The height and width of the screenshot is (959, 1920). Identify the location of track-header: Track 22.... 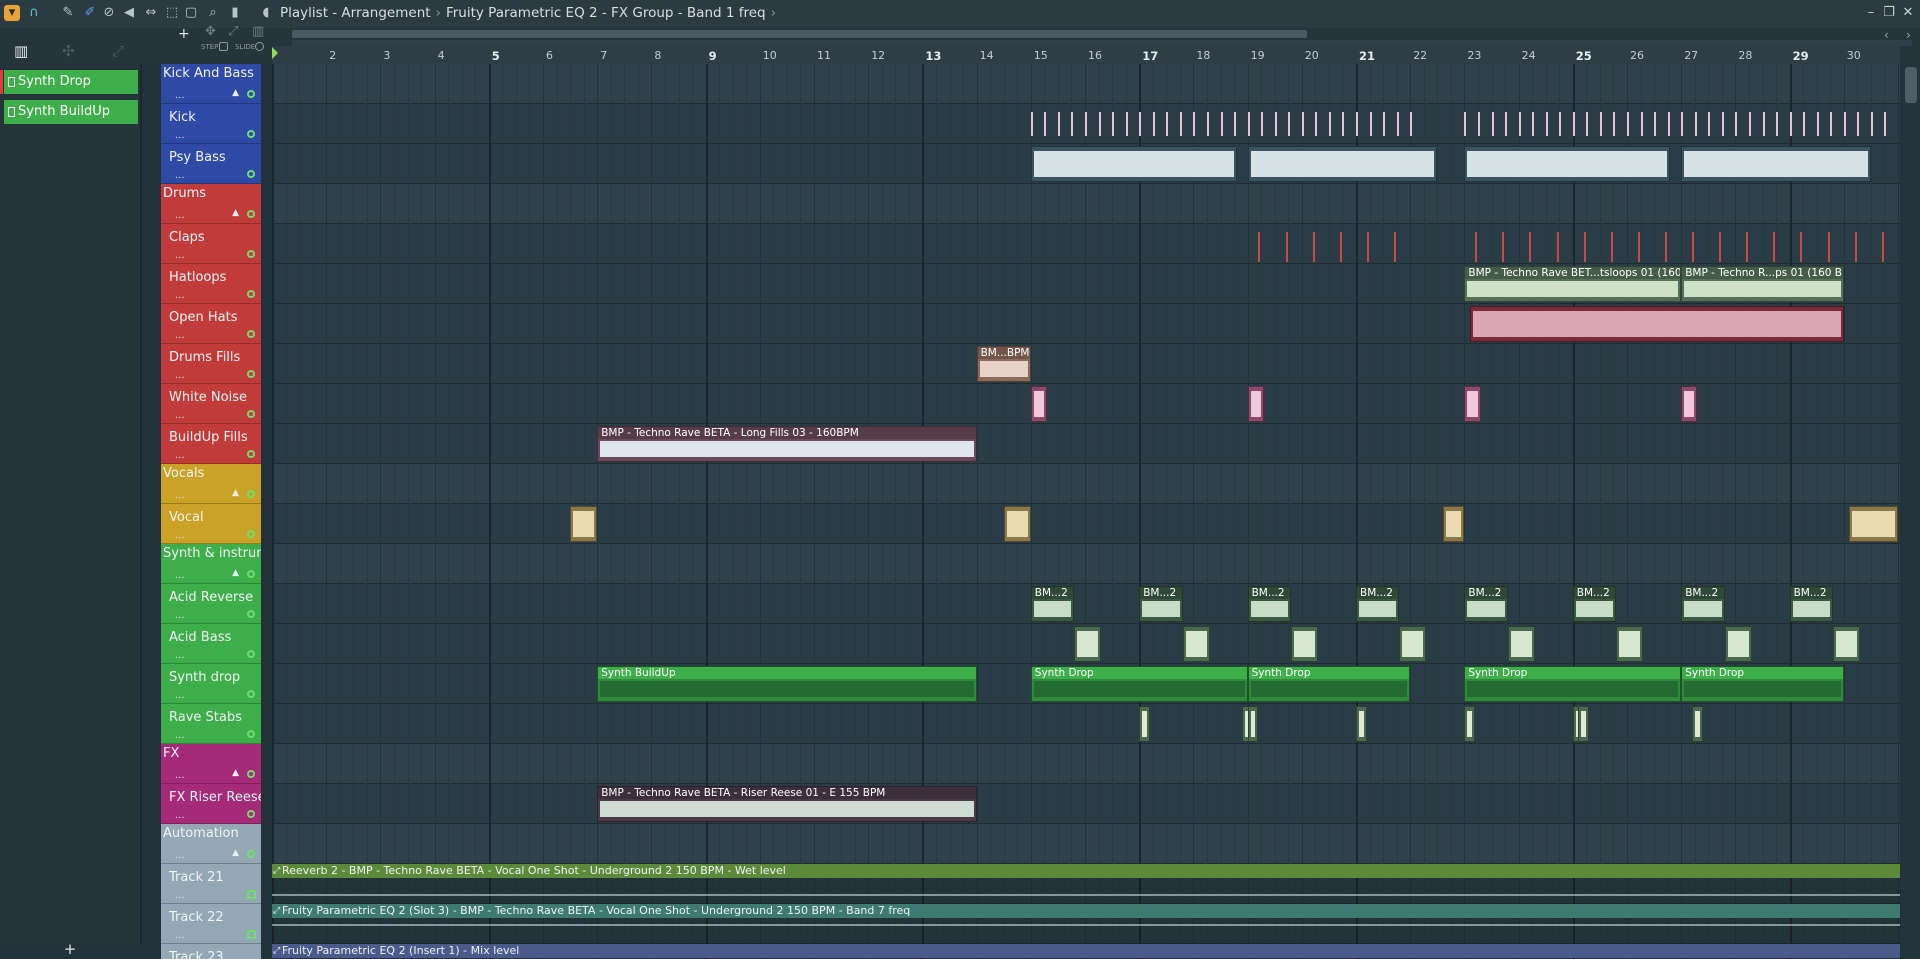
(211, 924).